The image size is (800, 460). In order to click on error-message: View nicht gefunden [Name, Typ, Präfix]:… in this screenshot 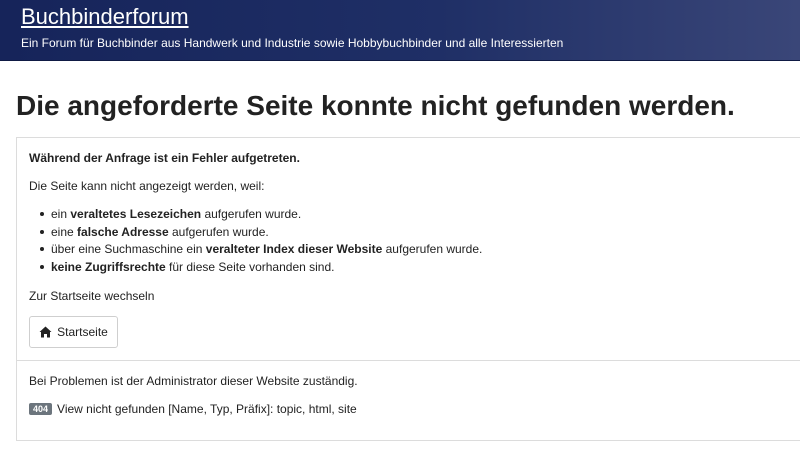, I will do `click(207, 409)`.